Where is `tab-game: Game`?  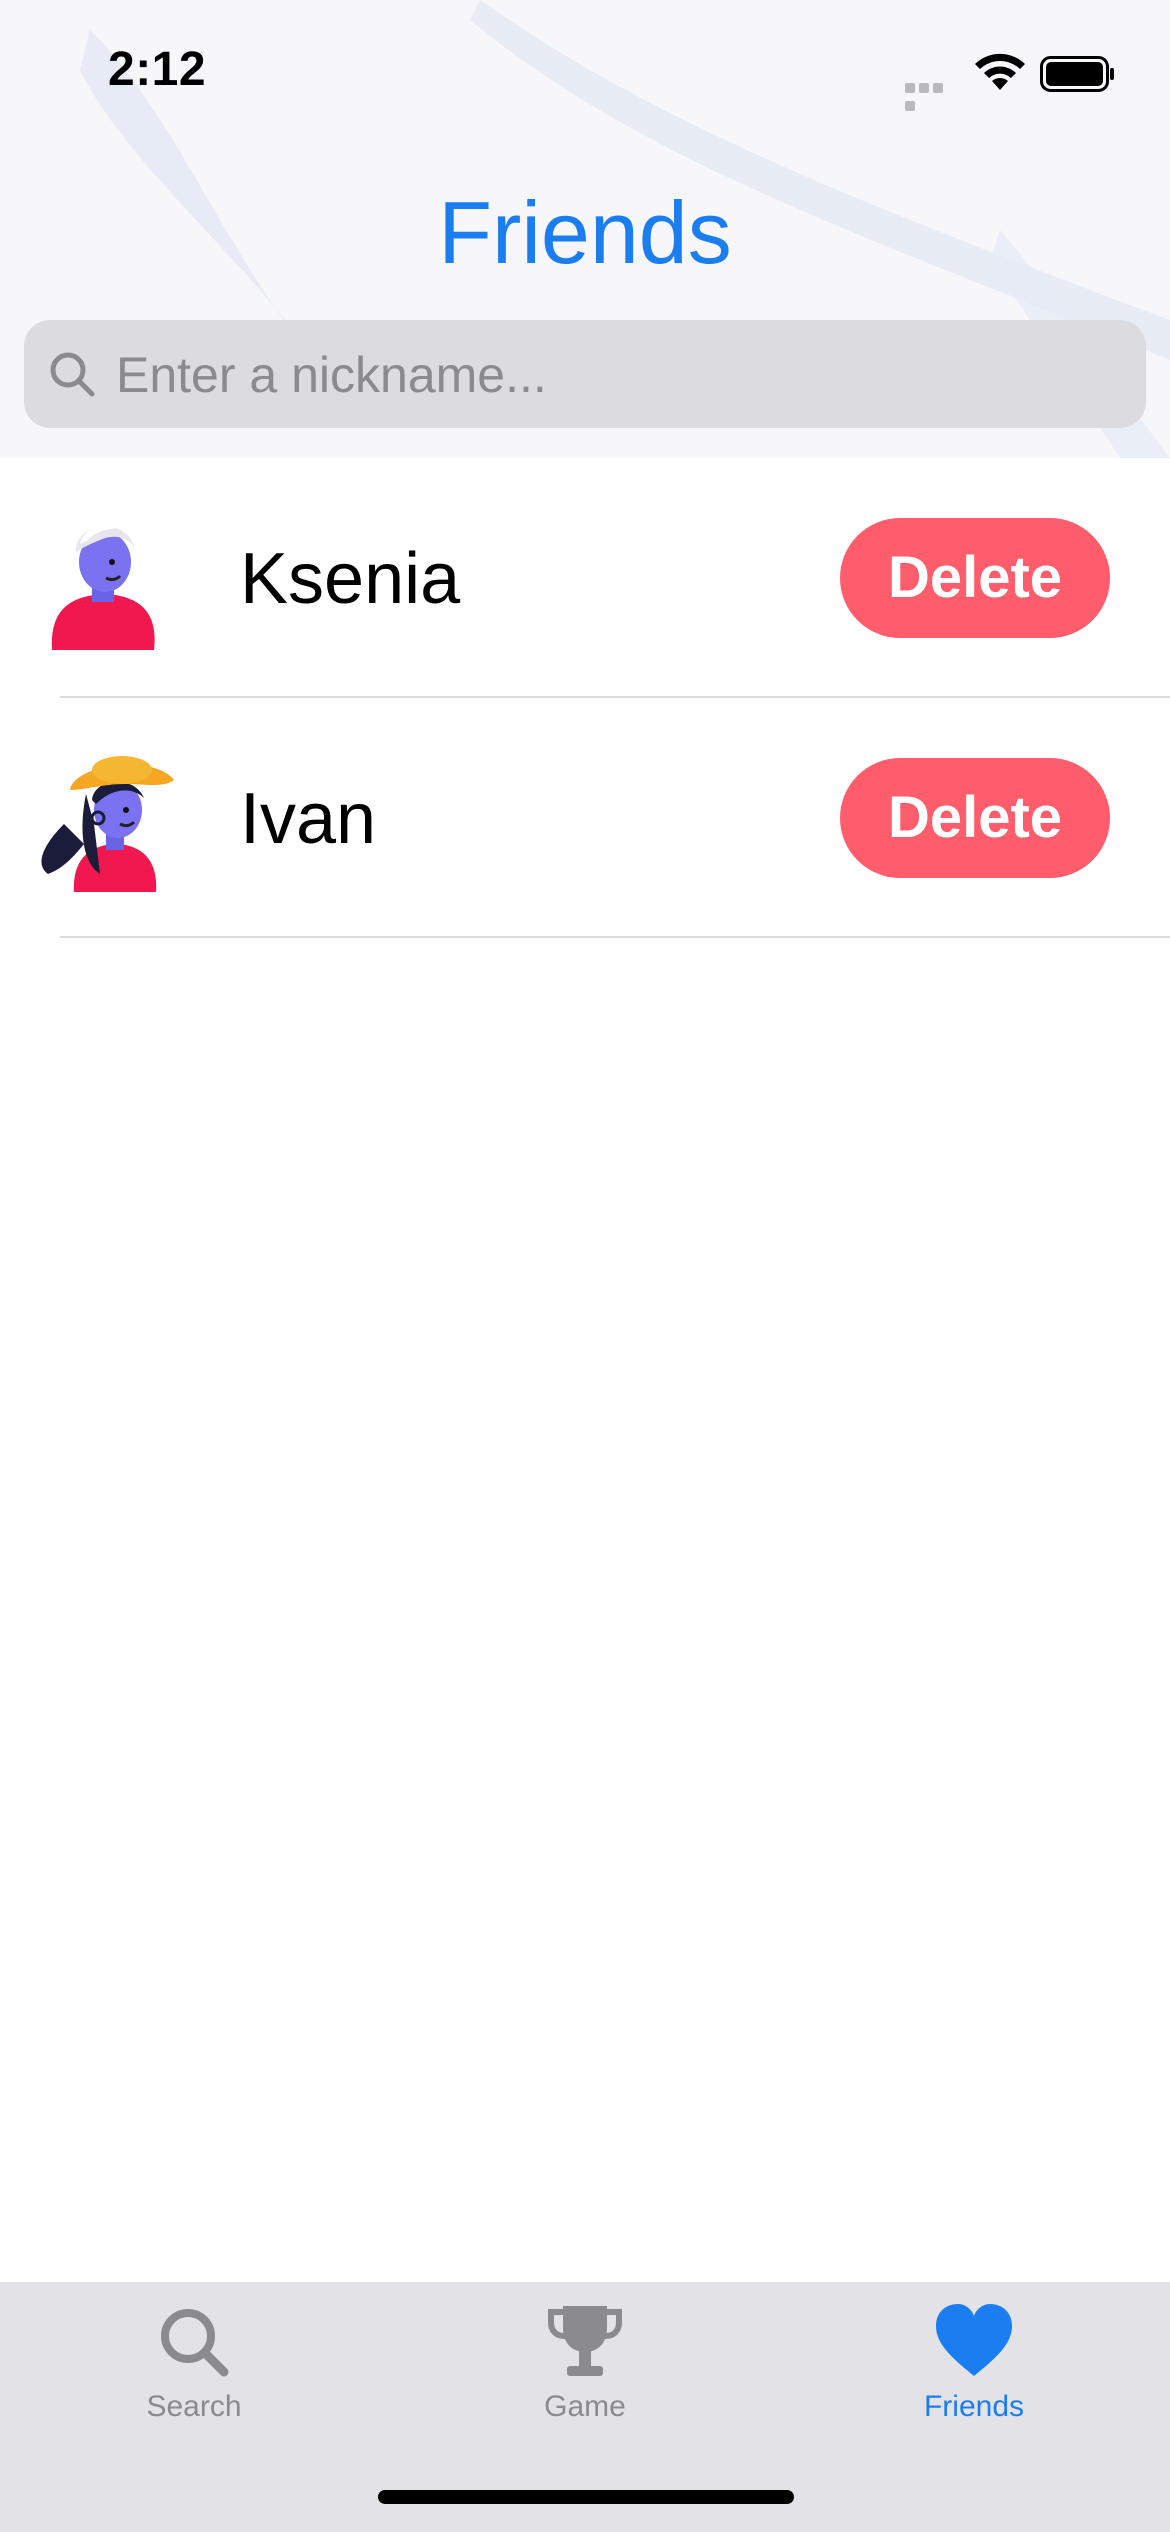
tab-game: Game is located at coordinates (585, 2377).